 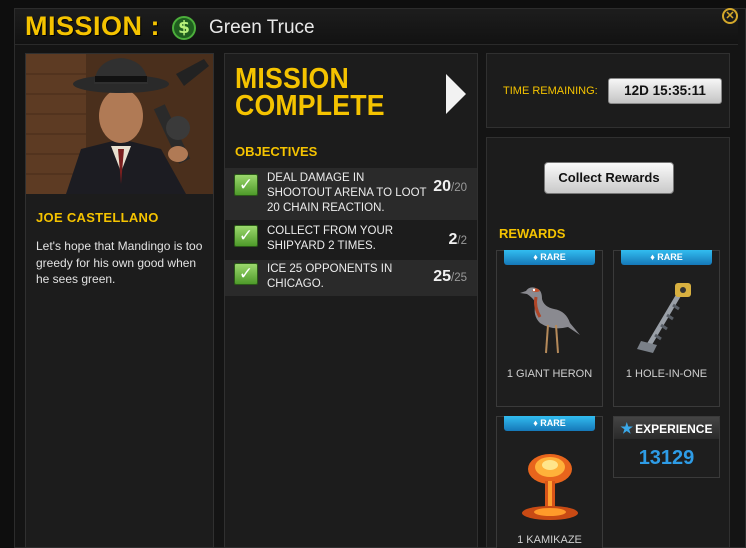 I want to click on objective-row: ✓ ICE 25 OPPONENTS IN CHICAGO. 25/25, so click(x=351, y=278).